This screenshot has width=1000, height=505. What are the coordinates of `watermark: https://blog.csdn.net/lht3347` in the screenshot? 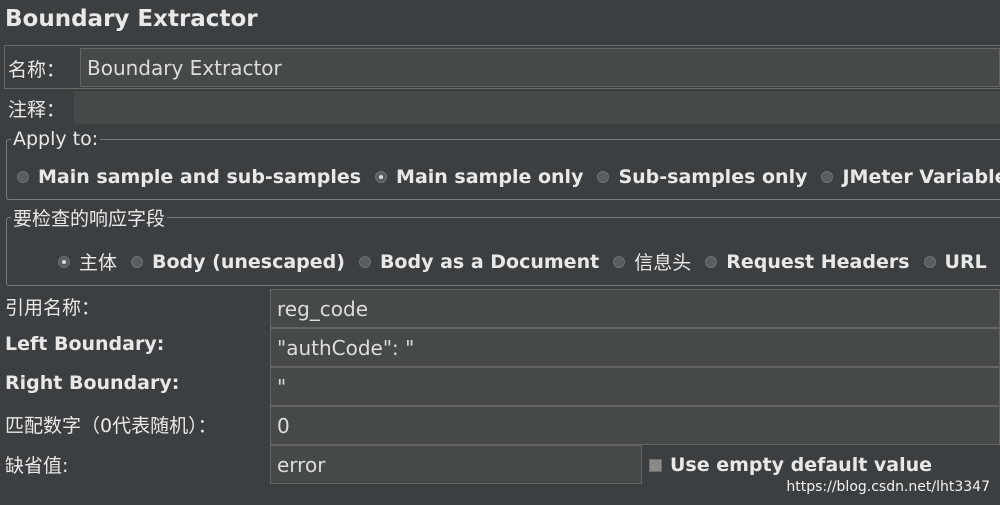 It's located at (888, 487).